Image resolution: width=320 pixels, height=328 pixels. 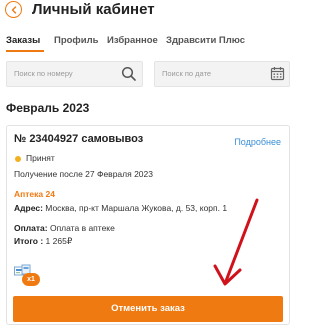 I want to click on tab-zdravcity-plus: Здравсити Плюс, so click(x=205, y=41).